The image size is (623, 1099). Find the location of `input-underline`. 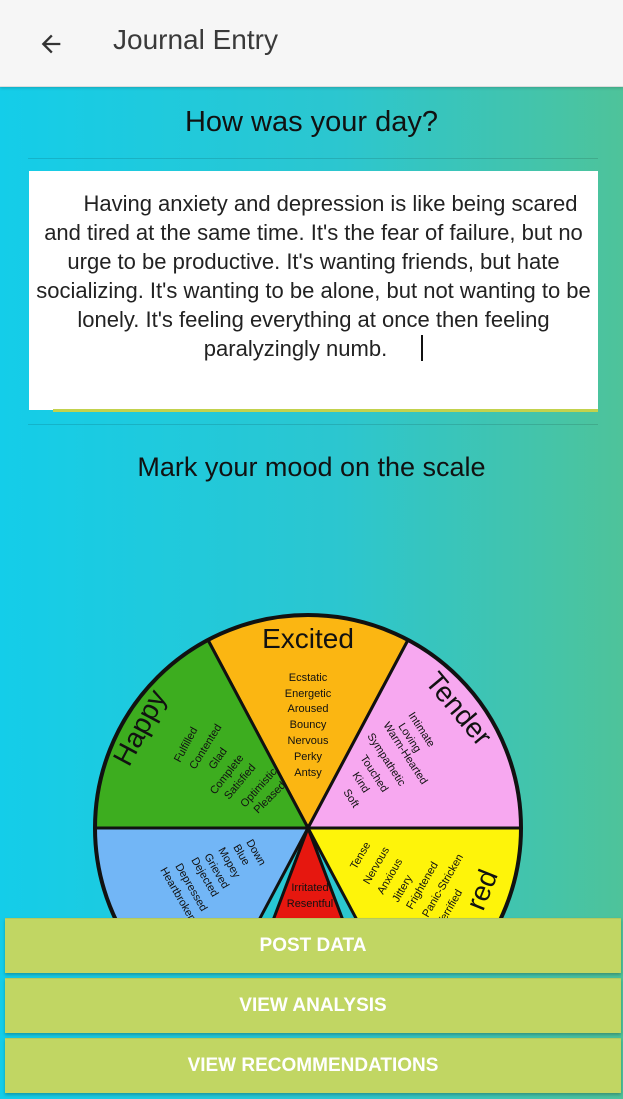

input-underline is located at coordinates (325, 410).